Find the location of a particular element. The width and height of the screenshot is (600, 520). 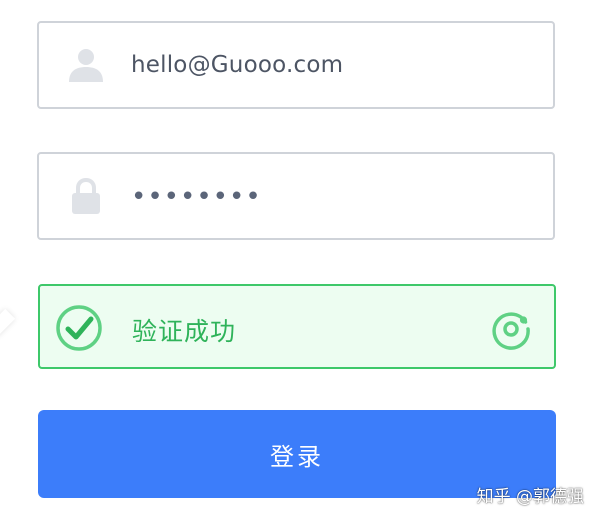

user-icon is located at coordinates (86, 65).